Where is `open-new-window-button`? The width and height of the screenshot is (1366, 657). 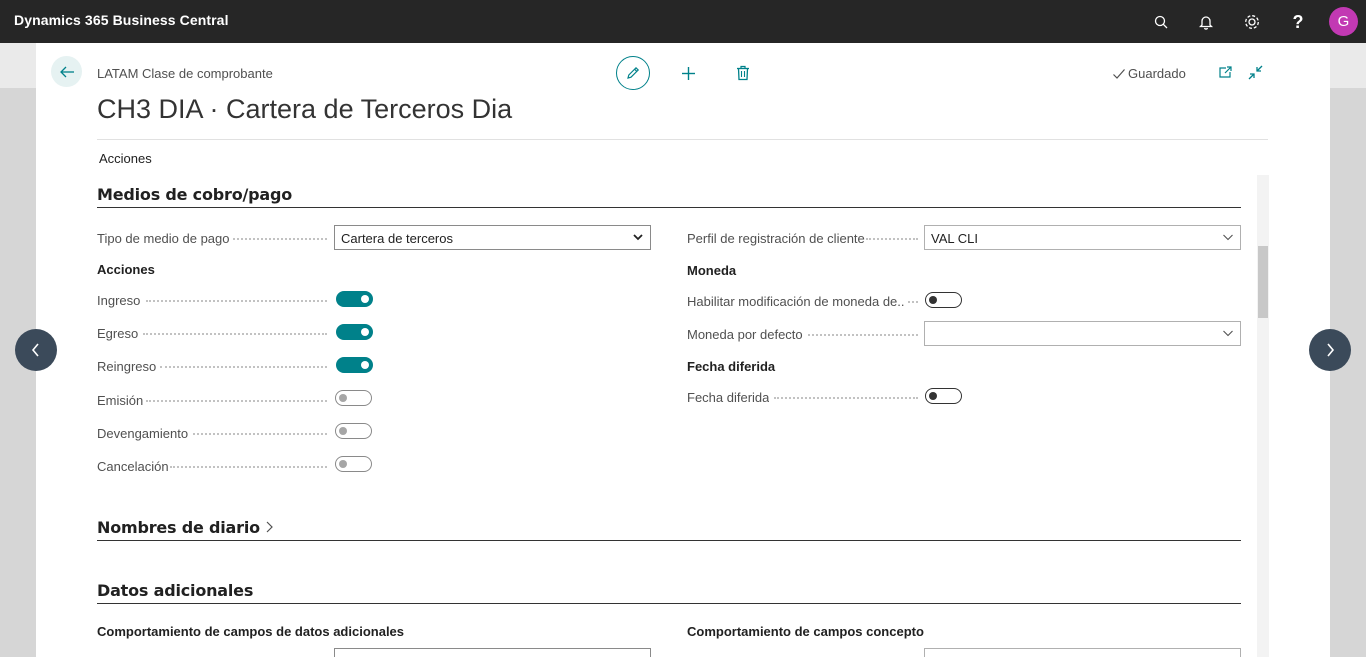
open-new-window-button is located at coordinates (1225, 72).